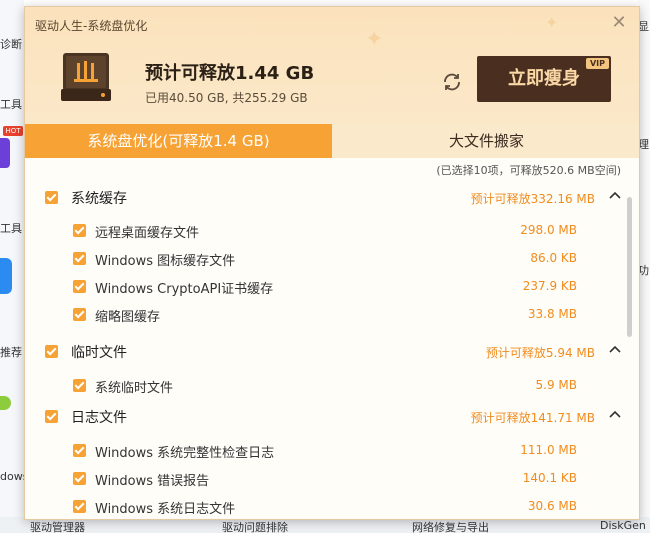 The image size is (650, 533). Describe the element at coordinates (528, 170) in the screenshot. I see `selection-summary: (已选择10项，可释放520.6 MB空间)` at that location.